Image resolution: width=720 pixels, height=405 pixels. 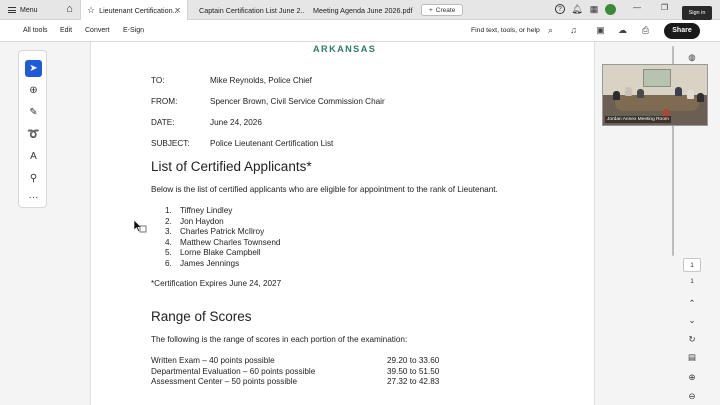 What do you see at coordinates (163, 122) in the screenshot?
I see `memo-date-key: DATE:` at bounding box center [163, 122].